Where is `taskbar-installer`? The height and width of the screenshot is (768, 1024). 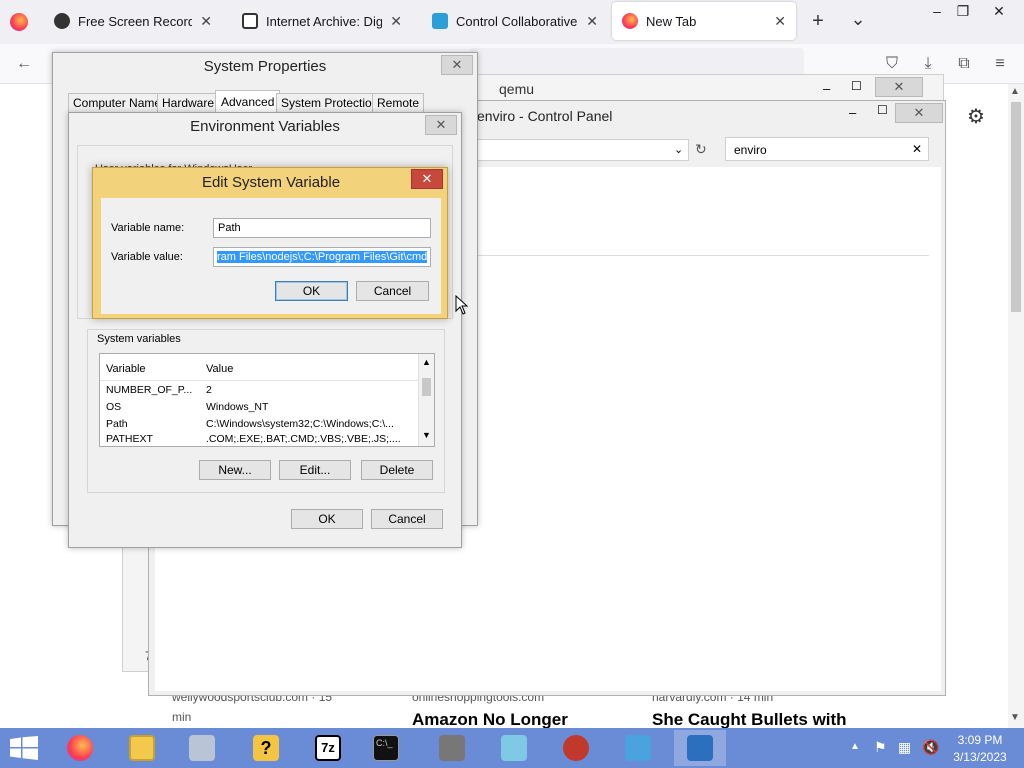 taskbar-installer is located at coordinates (202, 748).